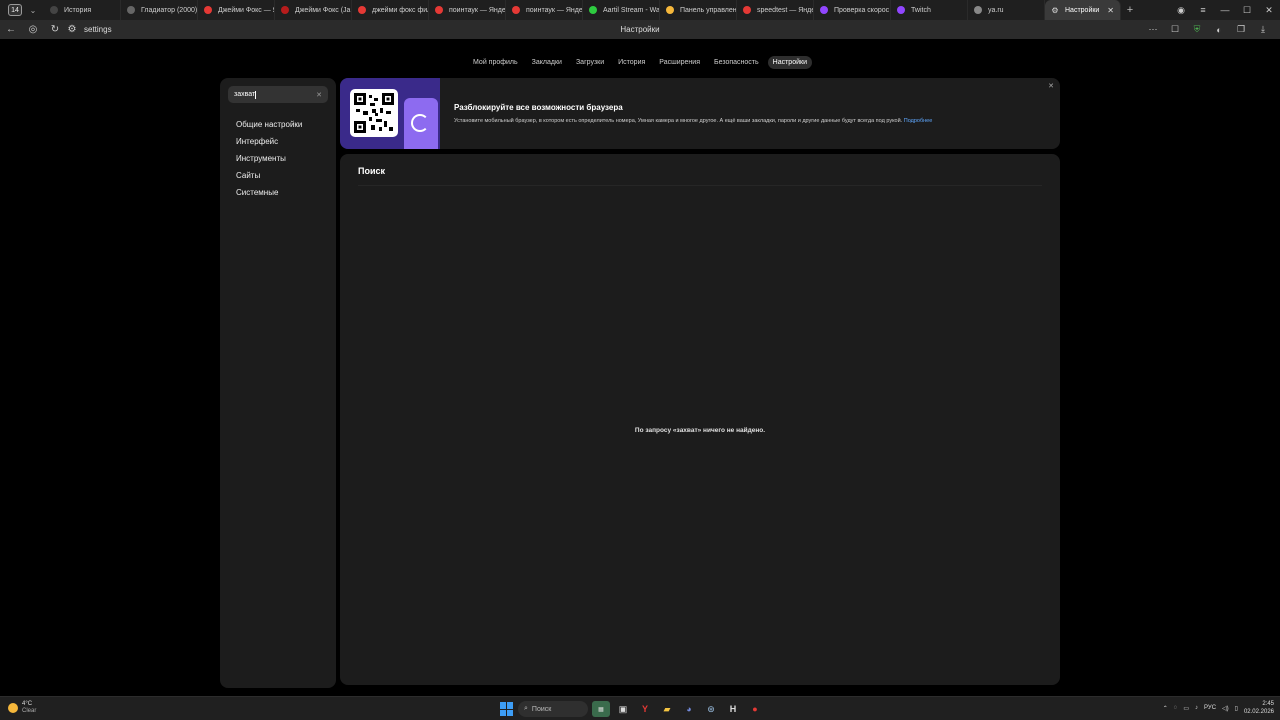  Describe the element at coordinates (733, 709) in the screenshot. I see `game-launcher-icon: H` at that location.